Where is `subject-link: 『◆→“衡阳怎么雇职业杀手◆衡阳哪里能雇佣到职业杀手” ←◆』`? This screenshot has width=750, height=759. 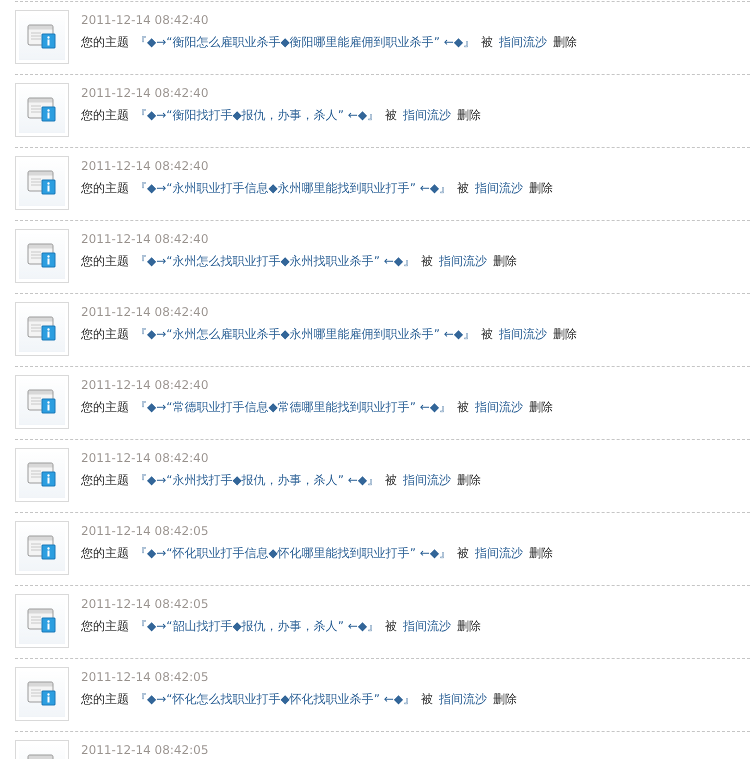
subject-link: 『◆→“衡阳怎么雇职业杀手◆衡阳哪里能雇佣到职业杀手” ←◆』 is located at coordinates (305, 42).